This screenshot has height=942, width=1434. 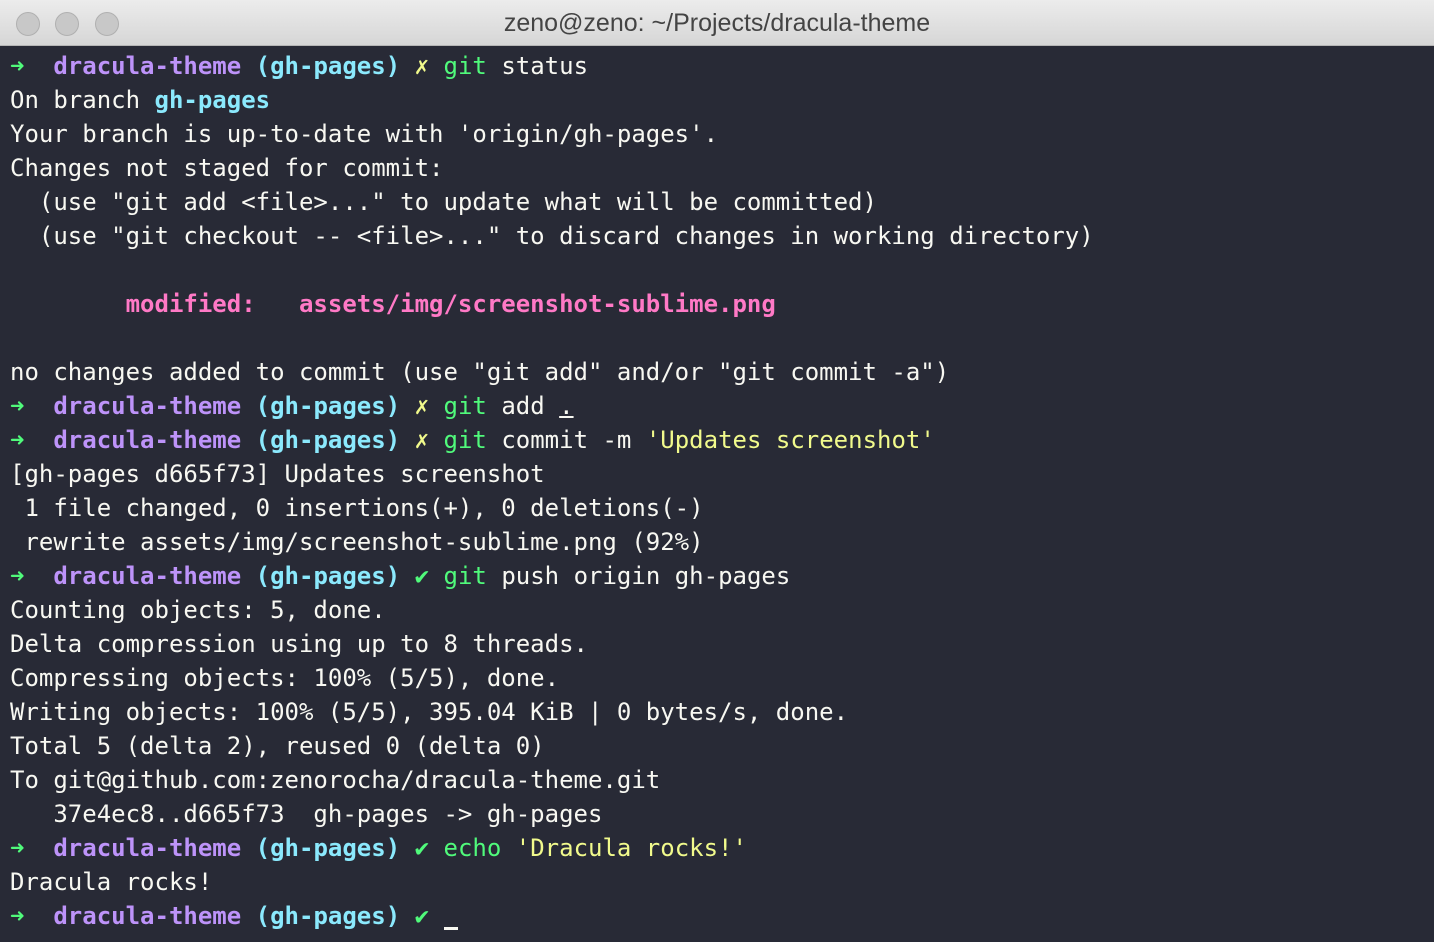 What do you see at coordinates (198, 610) in the screenshot?
I see `output-line: Counting objects: 5, done.` at bounding box center [198, 610].